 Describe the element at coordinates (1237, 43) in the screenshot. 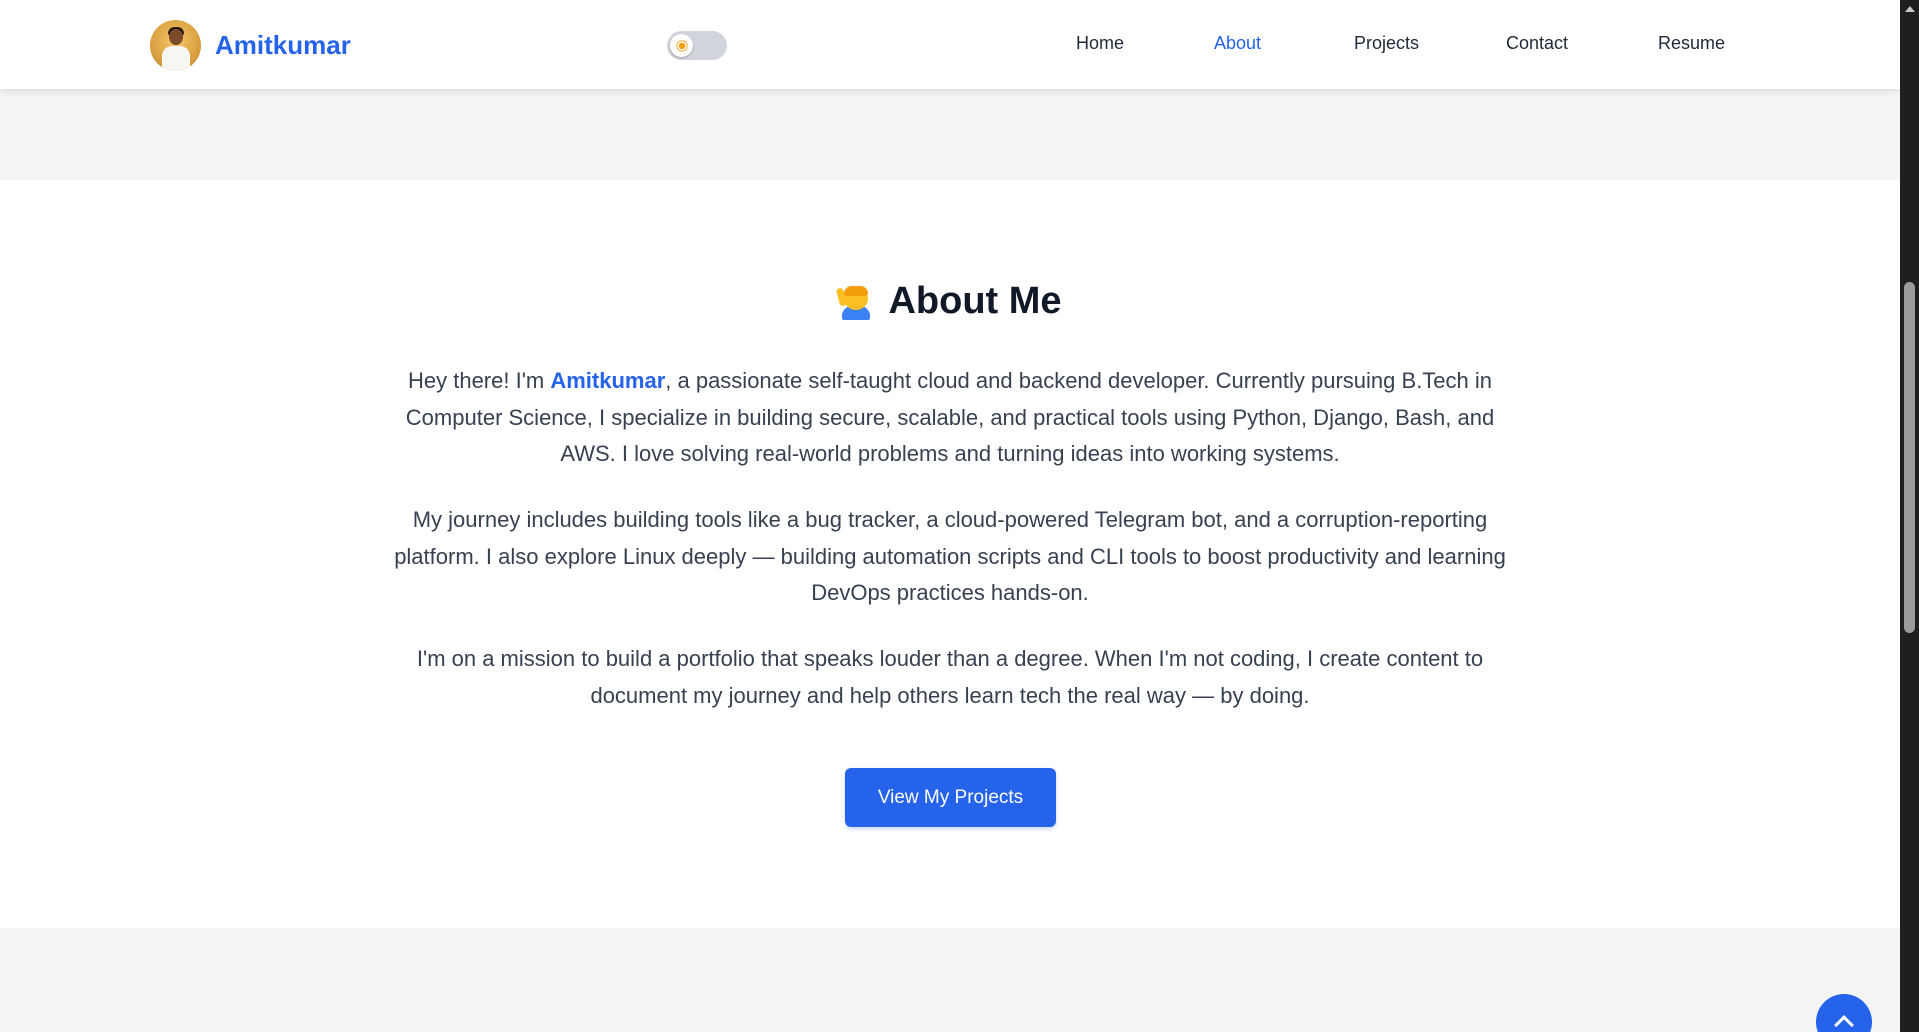

I see `nav-about: About` at that location.